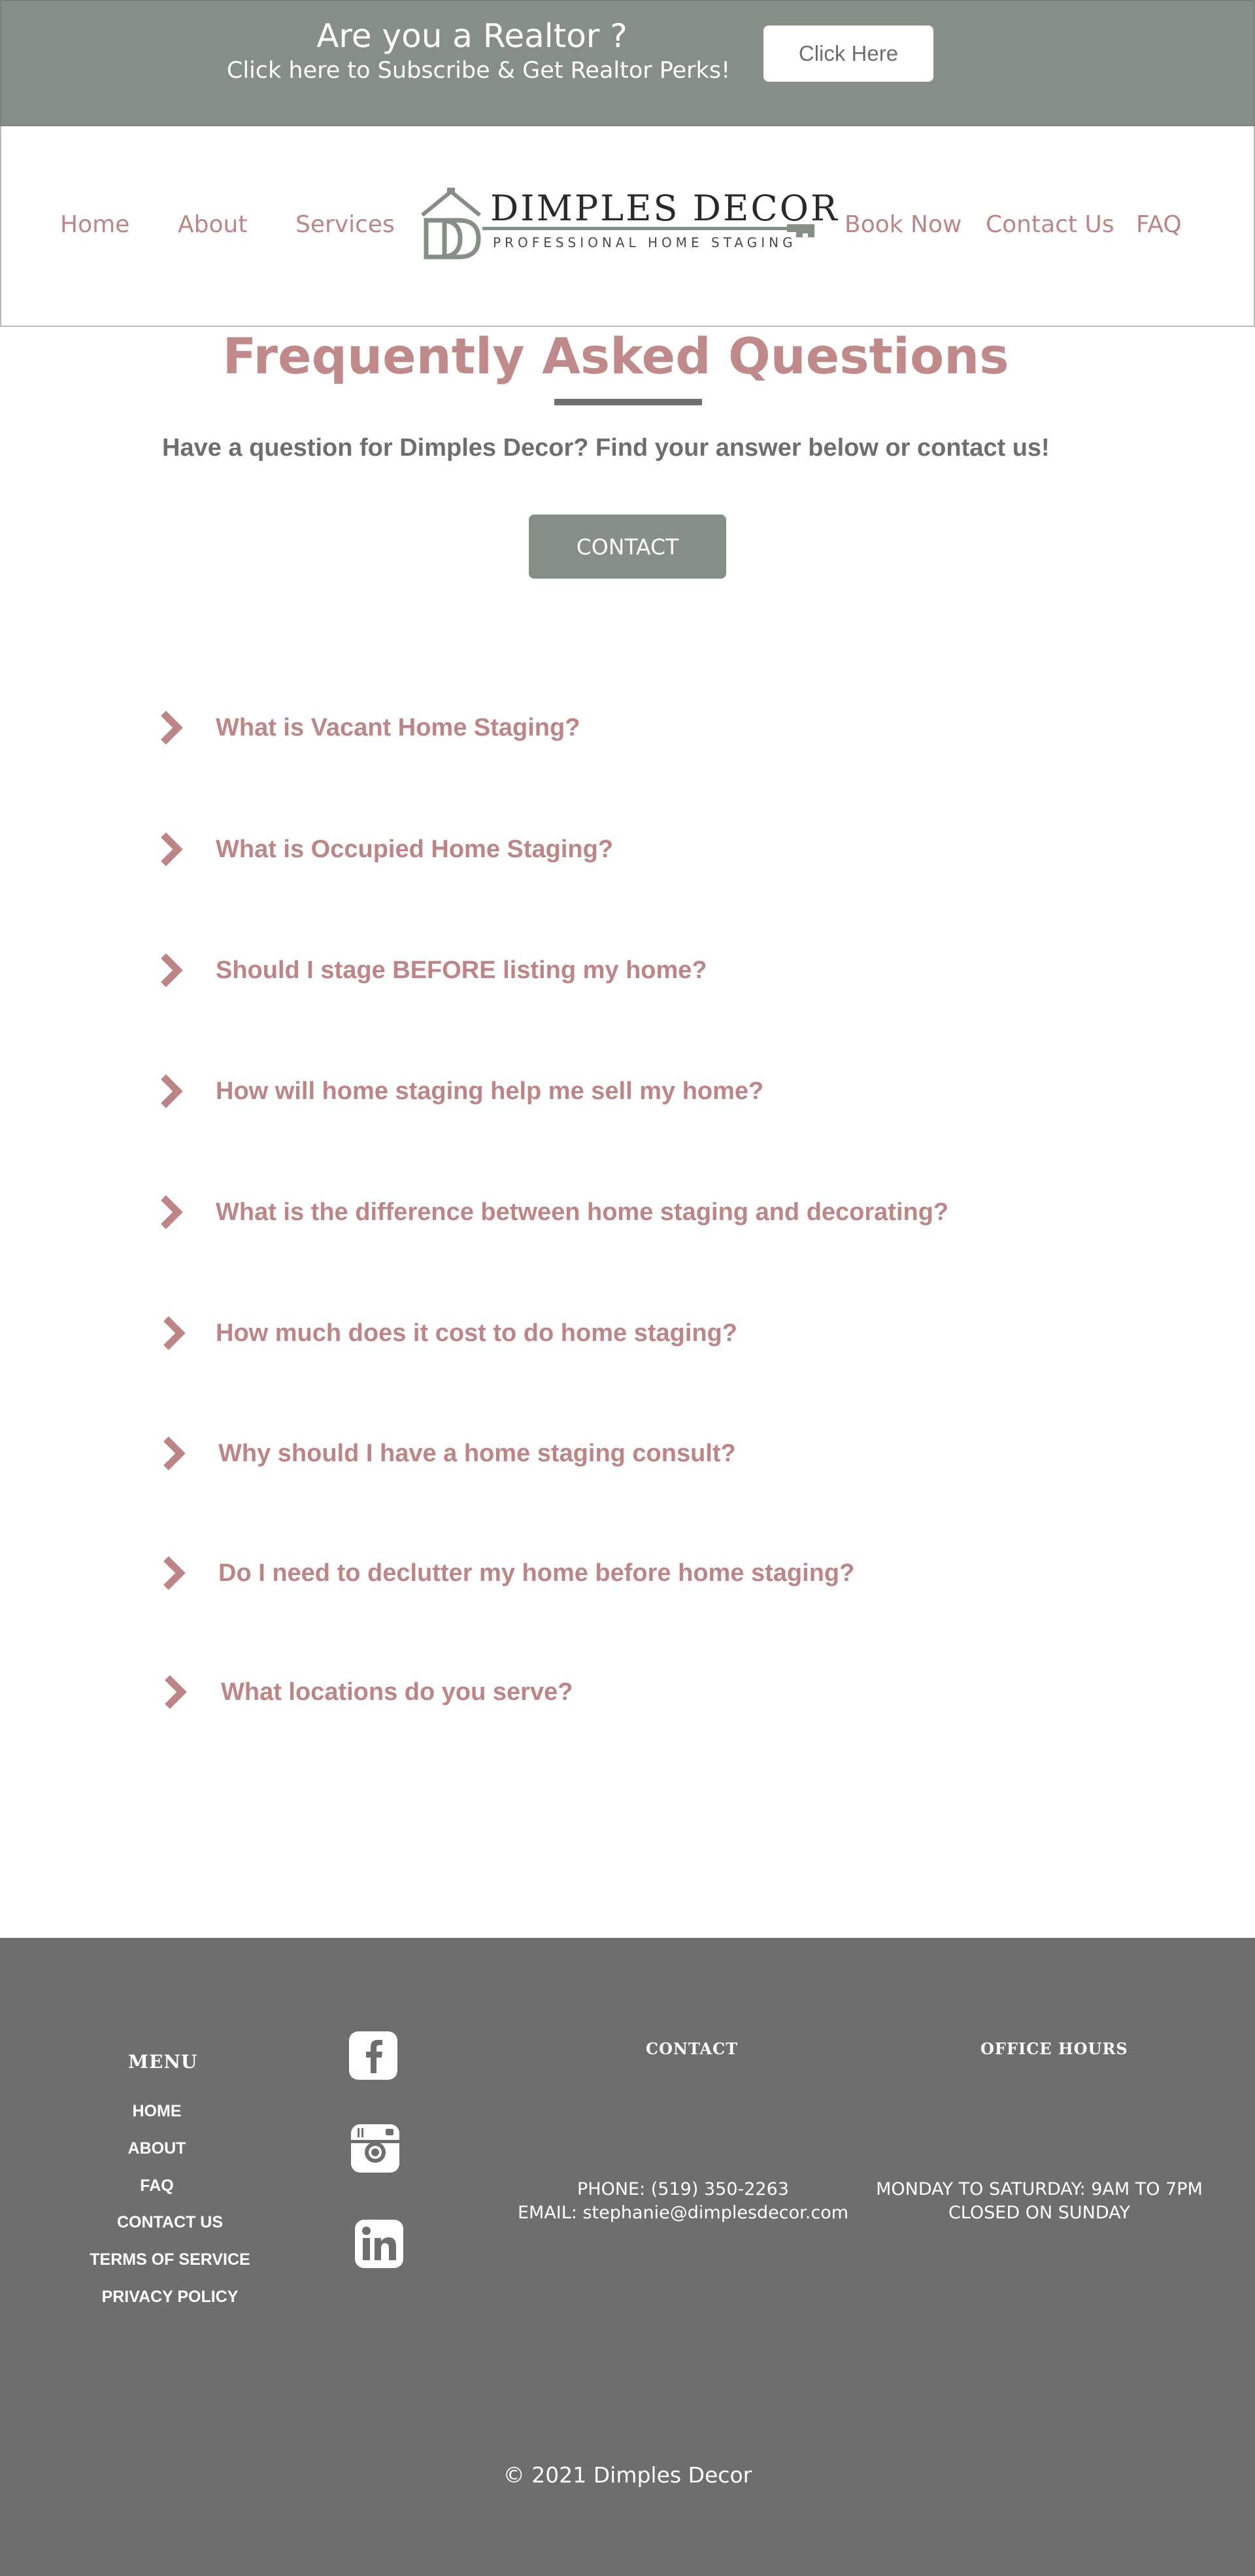  I want to click on footer-link-contact-us: CONTACT US, so click(169, 2222).